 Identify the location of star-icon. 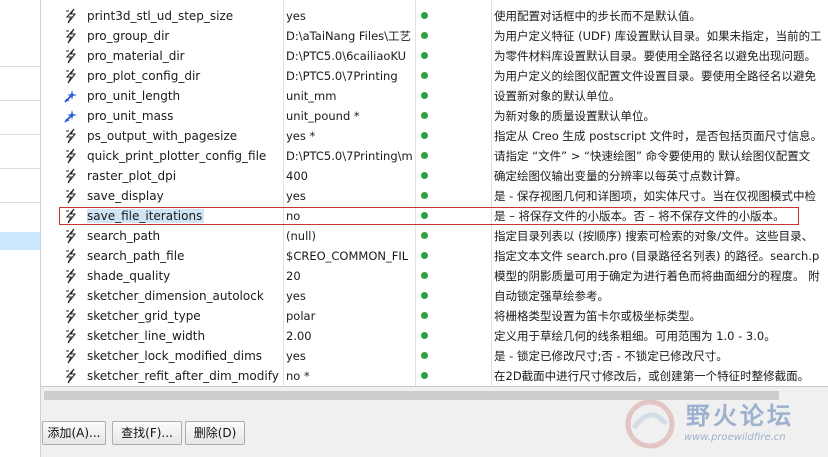
(71, 96).